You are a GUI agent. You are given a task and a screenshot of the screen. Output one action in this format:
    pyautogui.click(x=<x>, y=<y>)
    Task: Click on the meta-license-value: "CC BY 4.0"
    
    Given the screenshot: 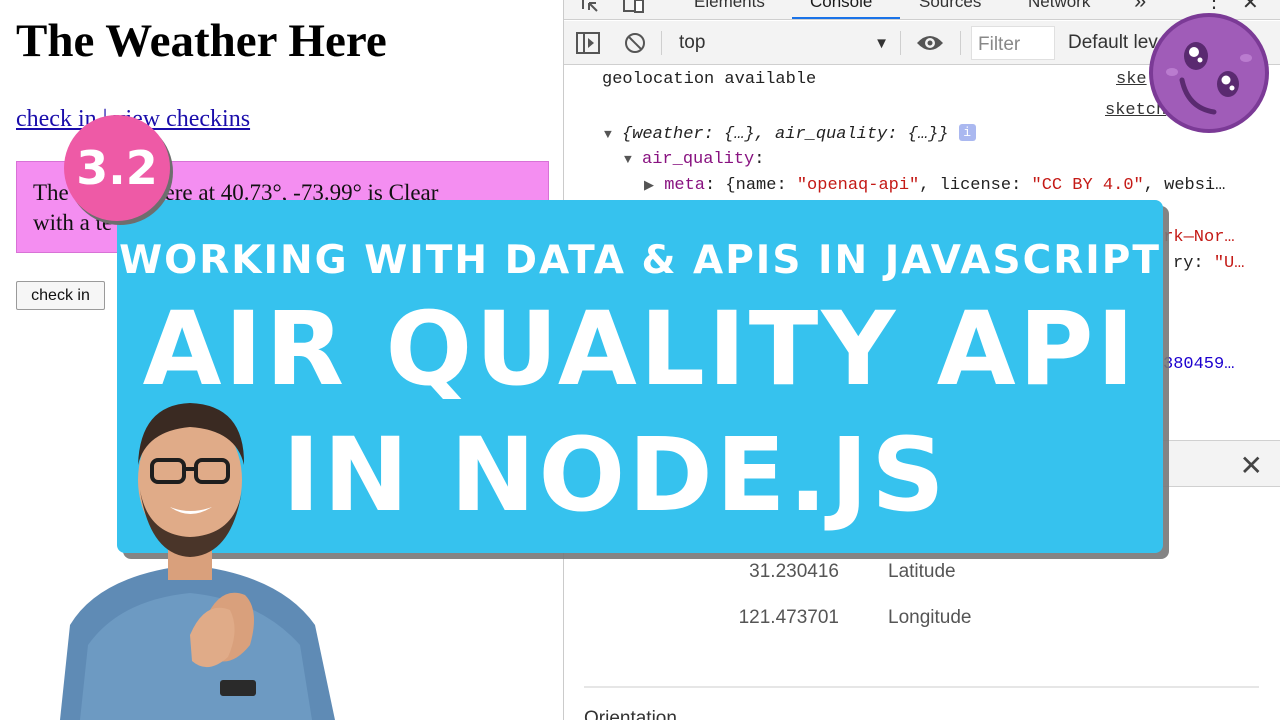 What is the action you would take?
    pyautogui.click(x=1087, y=185)
    